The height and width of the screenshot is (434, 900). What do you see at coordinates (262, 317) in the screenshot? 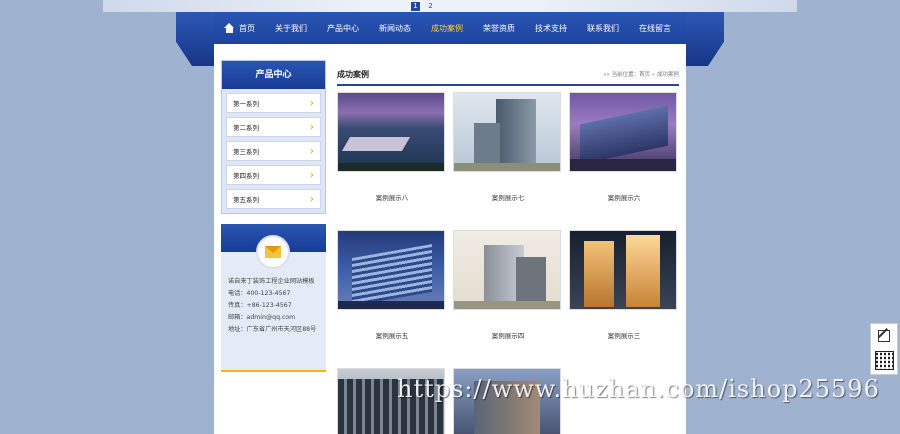
I see `contact-email: 邮箱：admin@qq.com` at bounding box center [262, 317].